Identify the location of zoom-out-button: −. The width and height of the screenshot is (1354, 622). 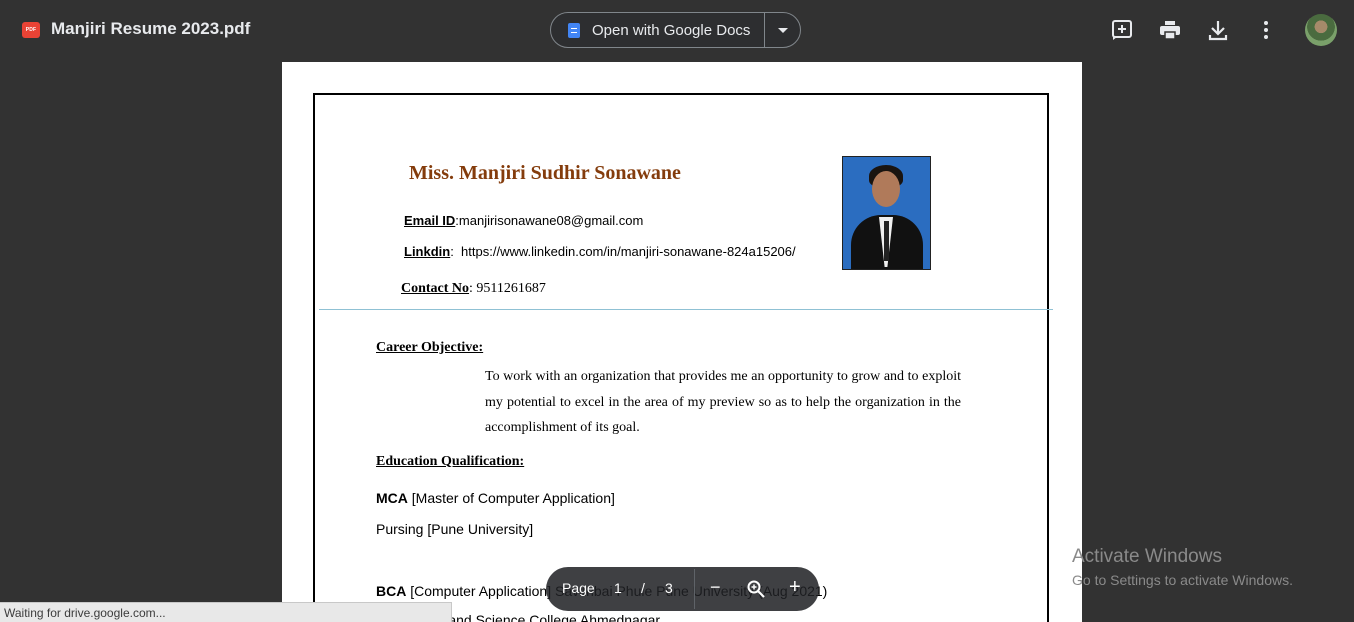
(715, 587).